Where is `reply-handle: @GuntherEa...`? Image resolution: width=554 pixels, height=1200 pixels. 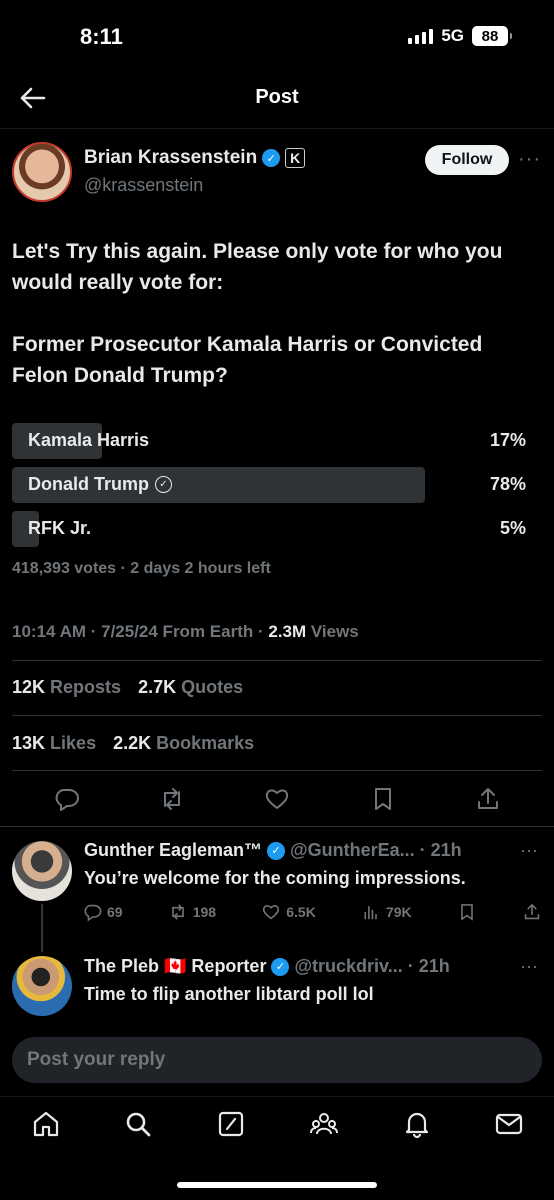
reply-handle: @GuntherEa... is located at coordinates (352, 850).